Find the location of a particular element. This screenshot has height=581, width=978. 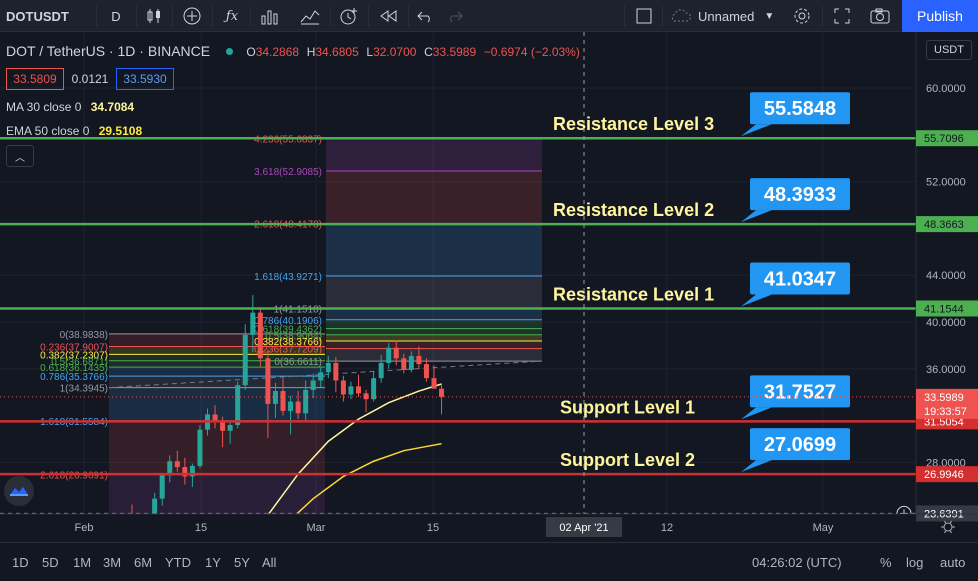

settings-icon is located at coordinates (802, 16).